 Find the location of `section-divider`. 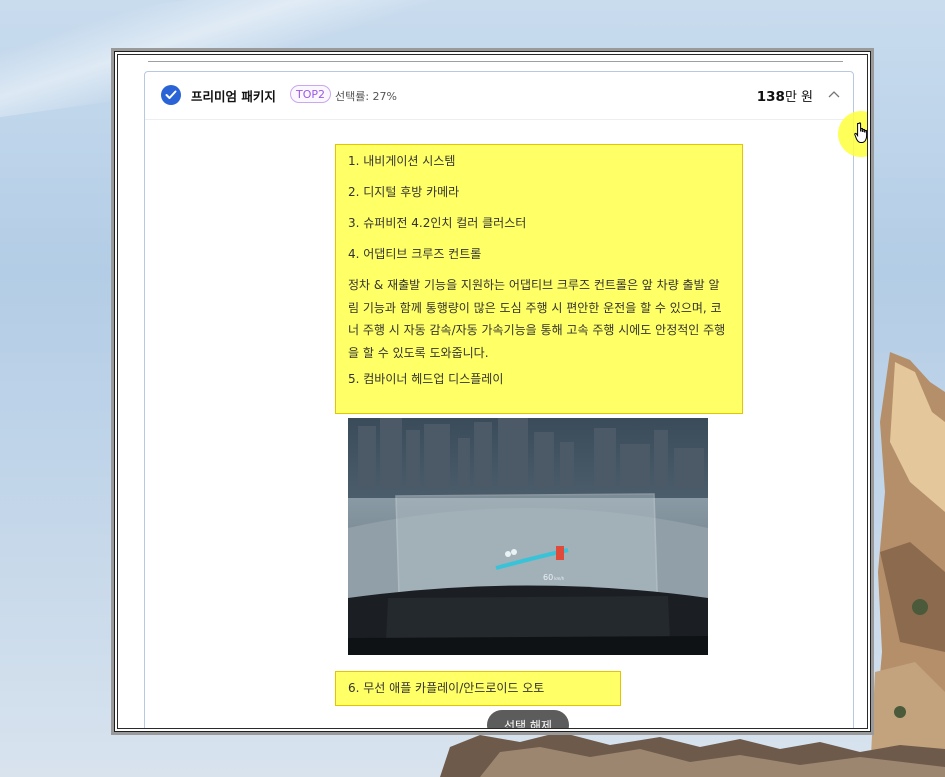

section-divider is located at coordinates (495, 61).